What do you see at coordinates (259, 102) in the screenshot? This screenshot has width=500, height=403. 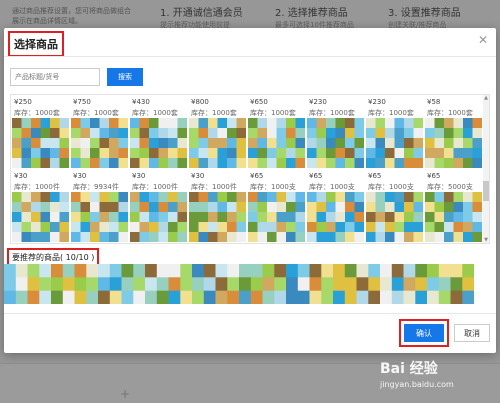 I see `product-price: ¥650` at bounding box center [259, 102].